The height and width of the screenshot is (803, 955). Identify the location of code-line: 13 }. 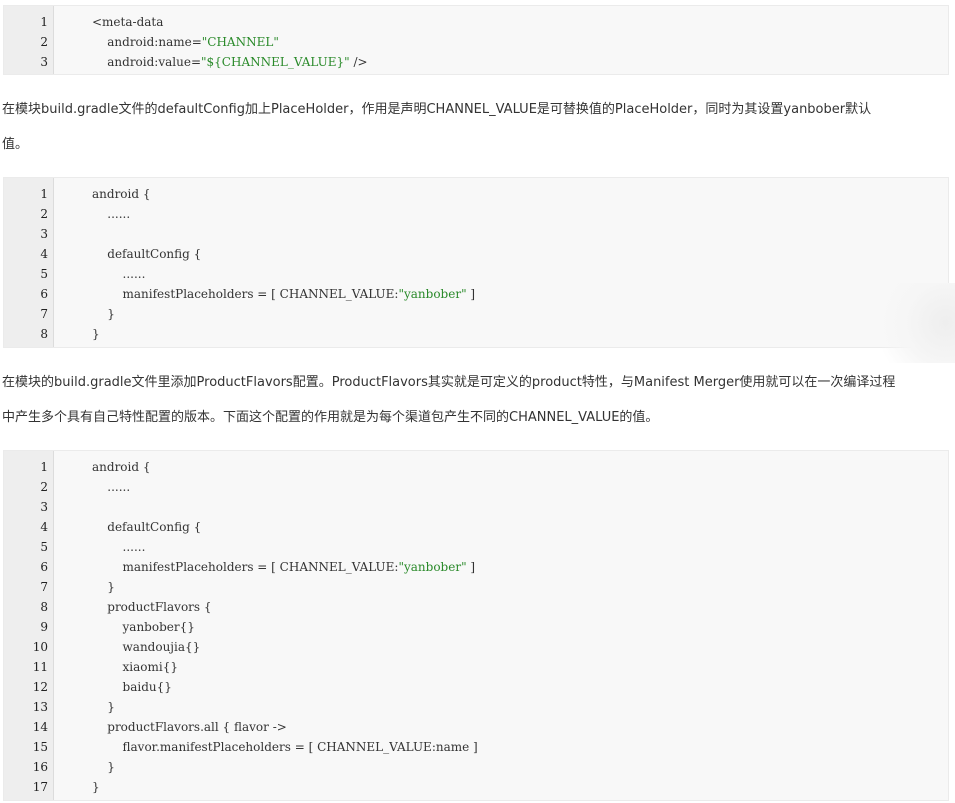
(476, 707).